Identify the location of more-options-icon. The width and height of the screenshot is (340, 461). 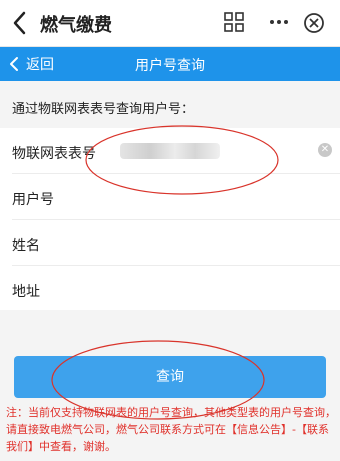
(279, 22).